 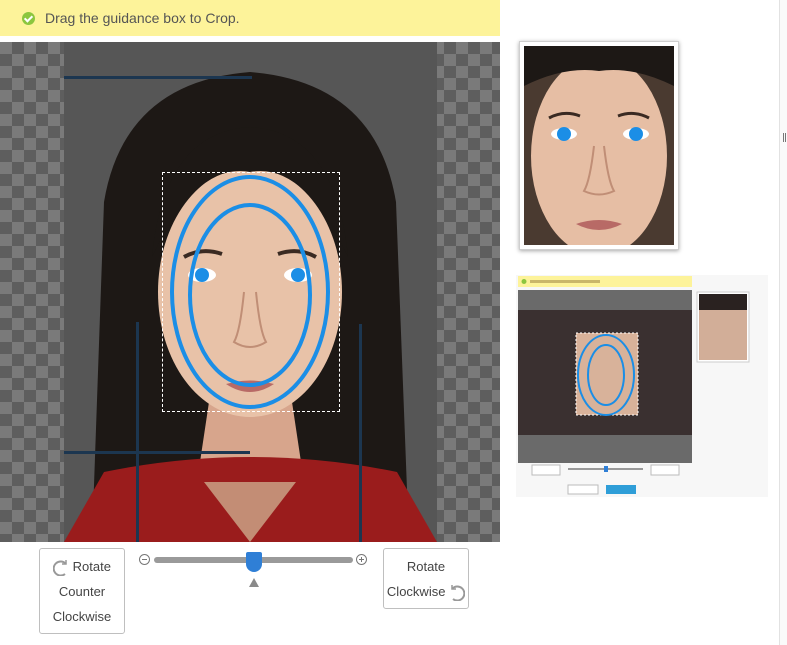 What do you see at coordinates (426, 578) in the screenshot?
I see `rotate-clockwise-button: Rotate Clockwise` at bounding box center [426, 578].